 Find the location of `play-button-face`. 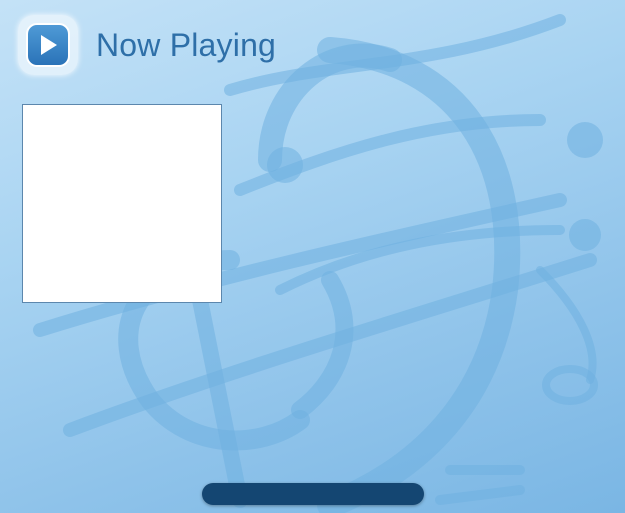

play-button-face is located at coordinates (48, 45).